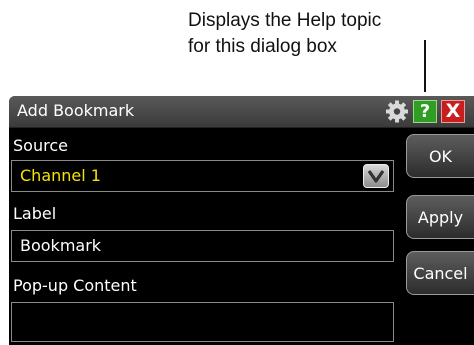  I want to click on gear-icon, so click(397, 111).